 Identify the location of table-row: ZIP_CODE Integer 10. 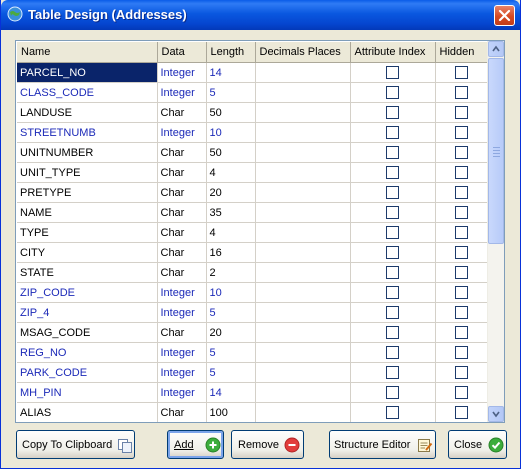
(252, 292).